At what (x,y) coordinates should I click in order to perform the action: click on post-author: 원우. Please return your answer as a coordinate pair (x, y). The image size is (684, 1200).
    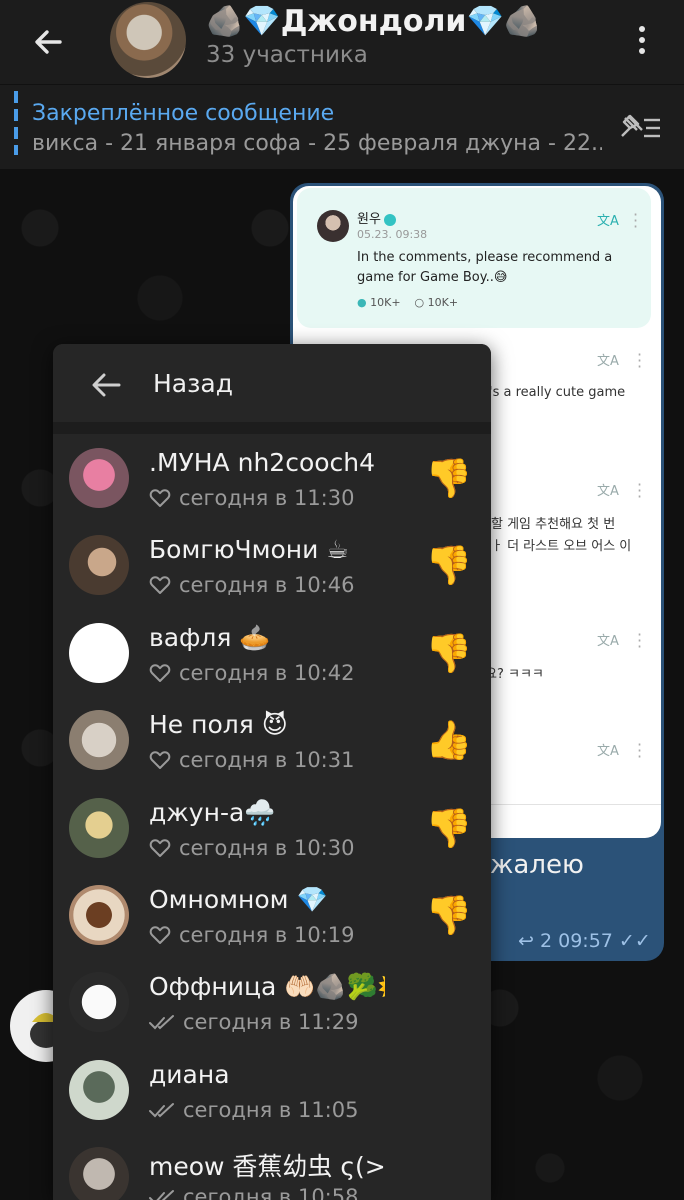
    Looking at the image, I should click on (376, 217).